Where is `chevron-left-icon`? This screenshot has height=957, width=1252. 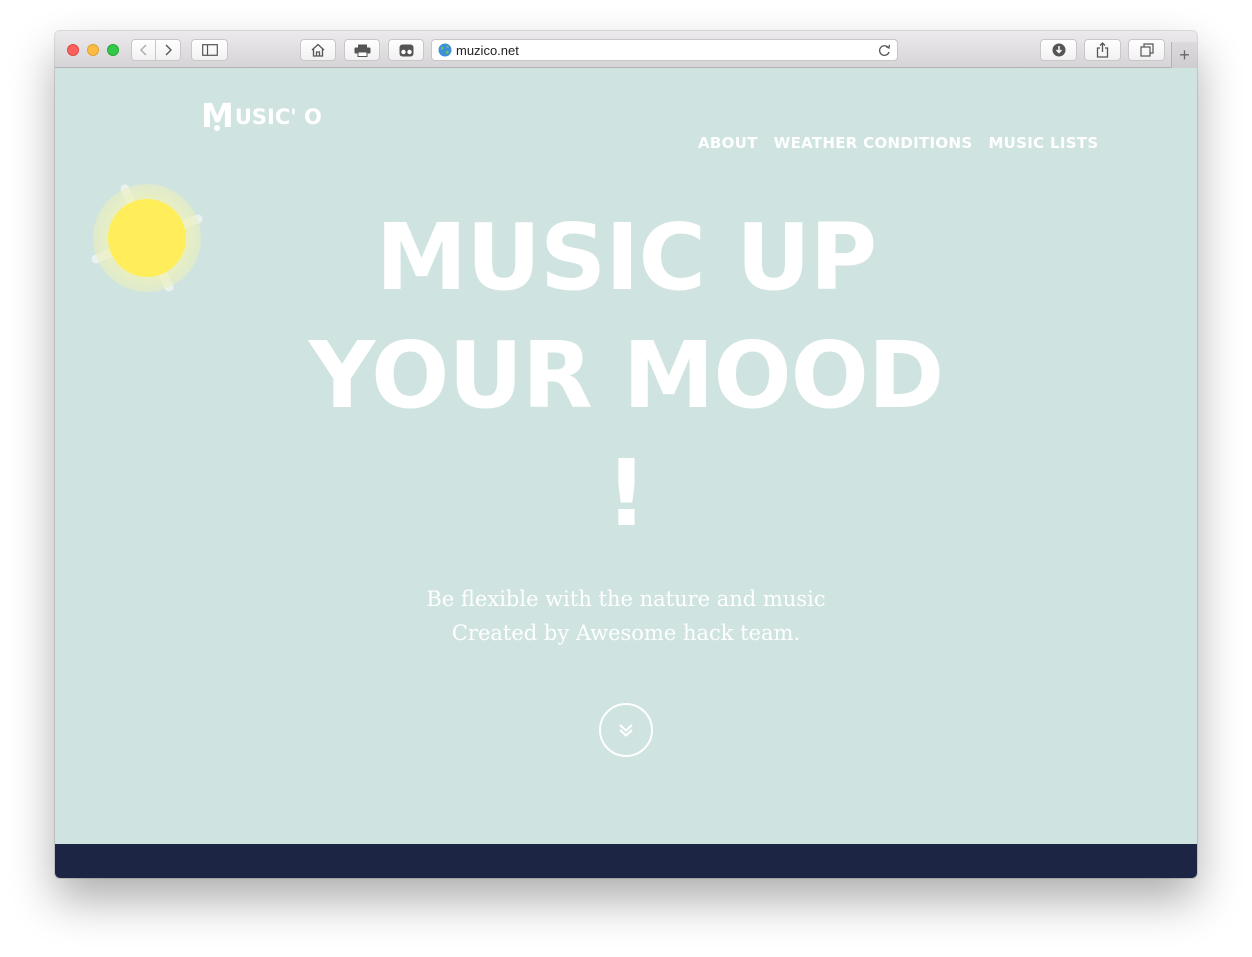 chevron-left-icon is located at coordinates (142, 50).